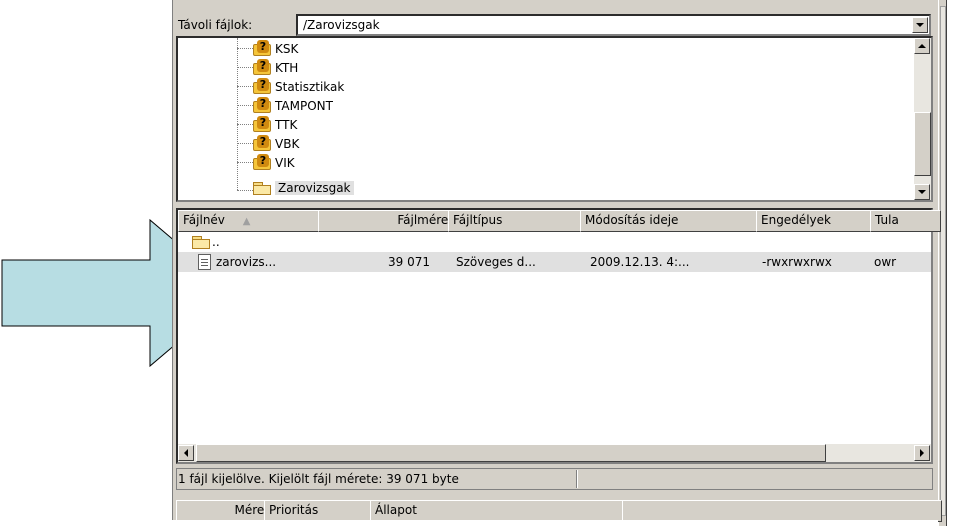  I want to click on cell-filesize: 39 071, so click(409, 262).